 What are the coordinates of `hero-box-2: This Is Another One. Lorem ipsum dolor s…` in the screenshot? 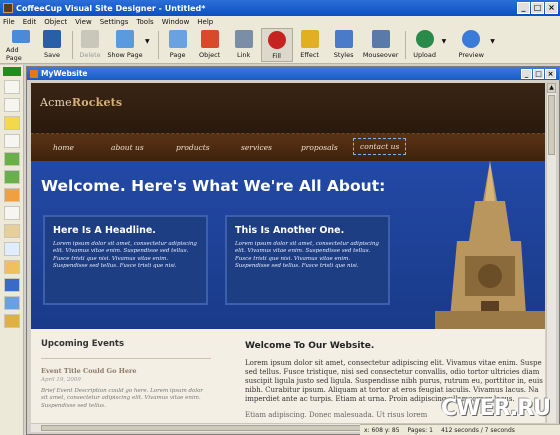 It's located at (307, 260).